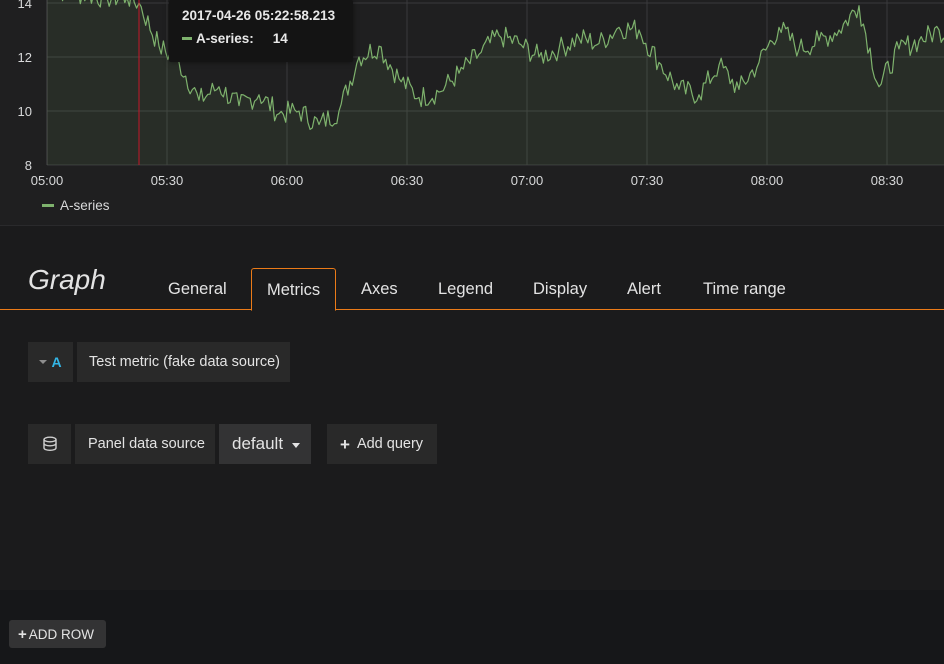  What do you see at coordinates (390, 444) in the screenshot?
I see `add-query-label: Add query` at bounding box center [390, 444].